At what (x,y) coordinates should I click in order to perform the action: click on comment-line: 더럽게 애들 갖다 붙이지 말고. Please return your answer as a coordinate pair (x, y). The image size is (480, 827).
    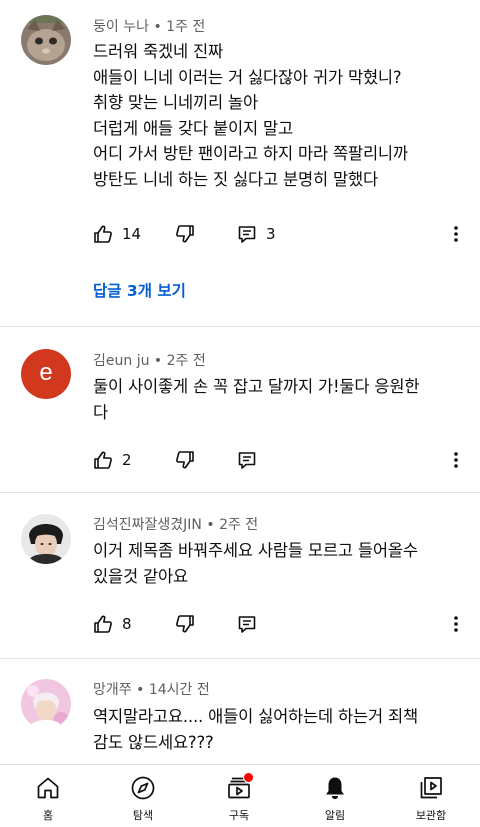
    Looking at the image, I should click on (193, 128).